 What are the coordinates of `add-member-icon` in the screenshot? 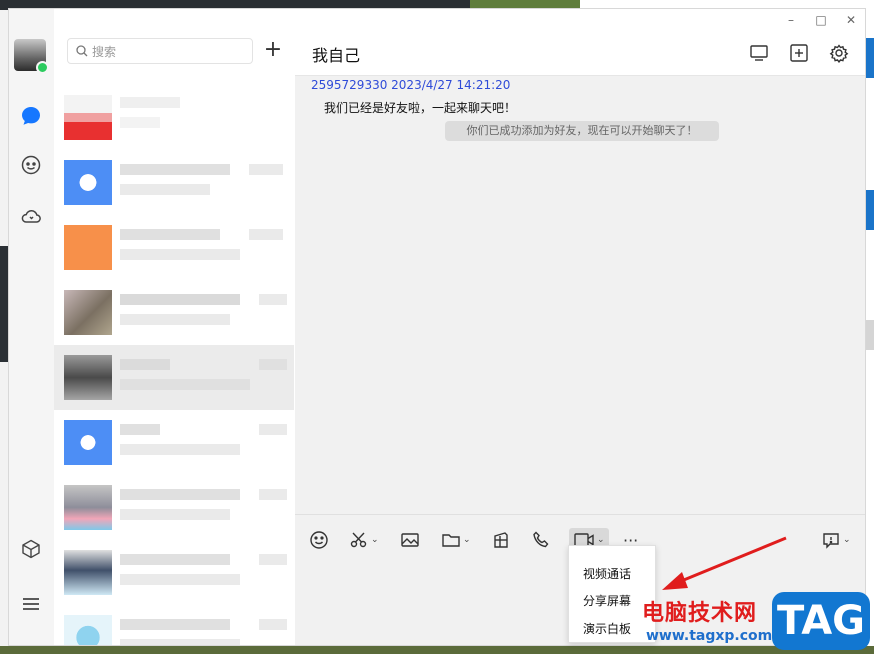 It's located at (799, 53).